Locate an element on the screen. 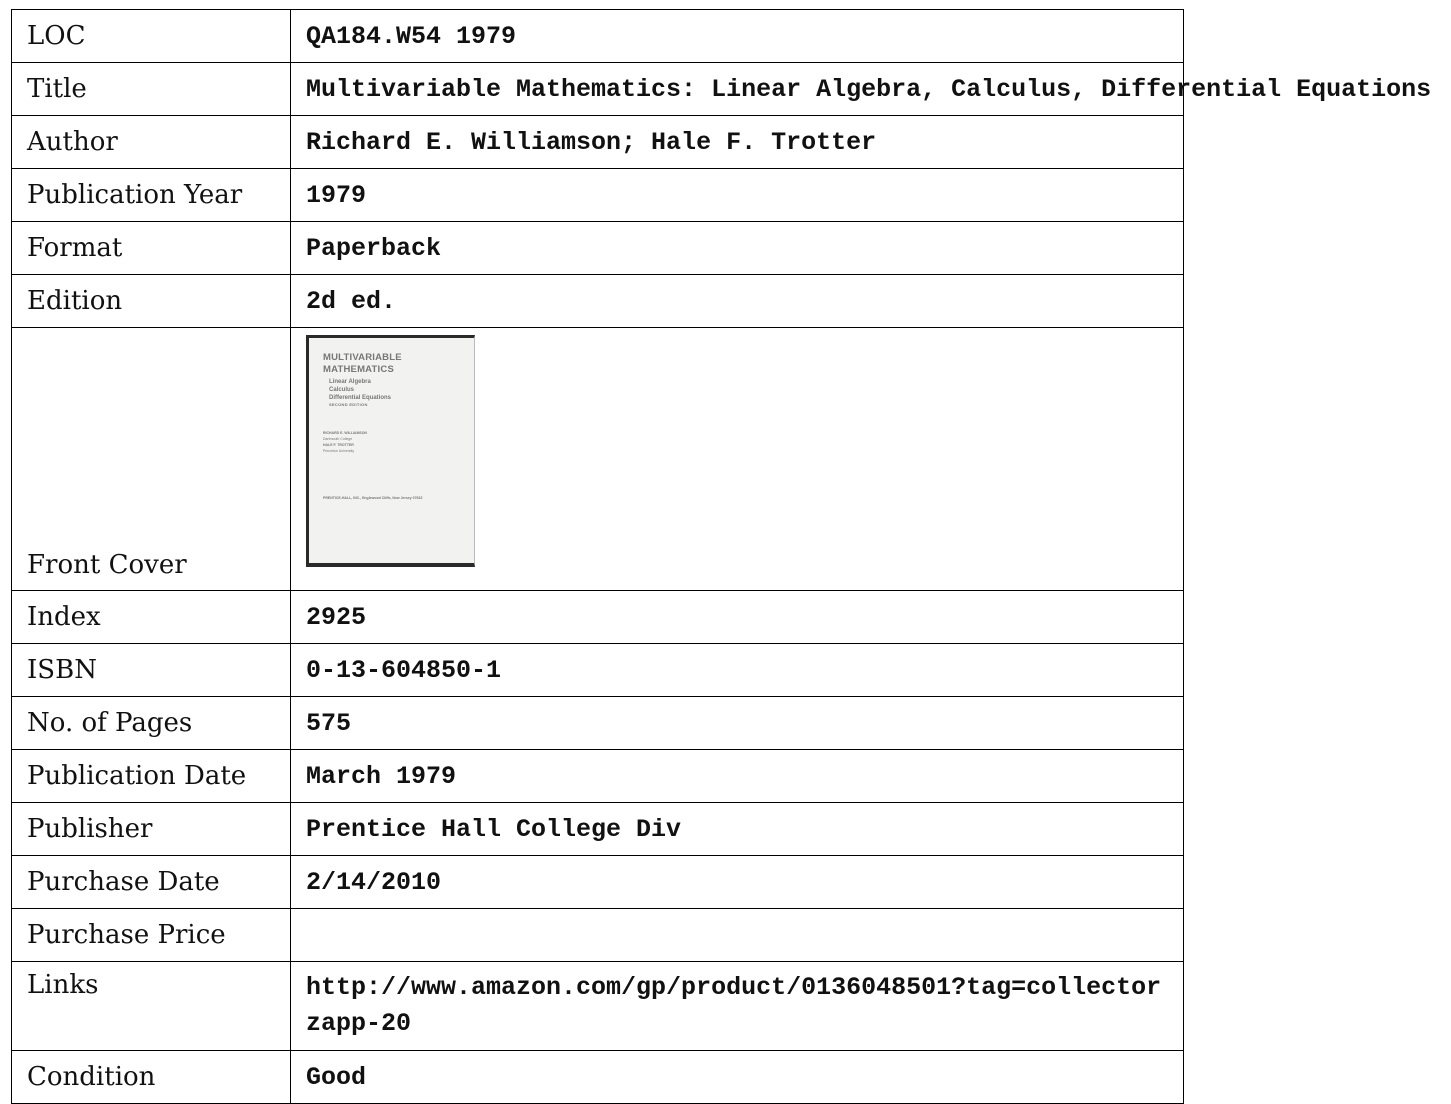 The image size is (1451, 1104). field-label: Purchase Price is located at coordinates (151, 935).